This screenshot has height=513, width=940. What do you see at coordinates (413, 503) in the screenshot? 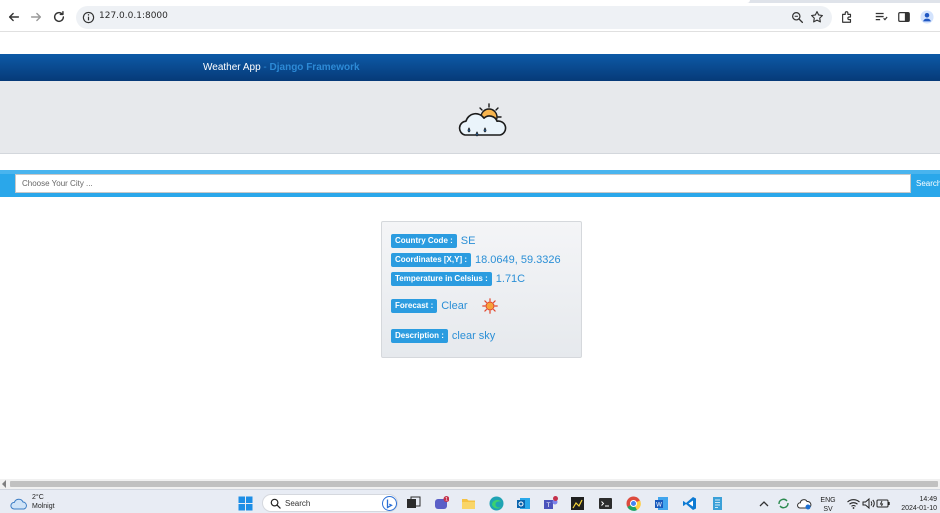
I see `task-view-icon` at bounding box center [413, 503].